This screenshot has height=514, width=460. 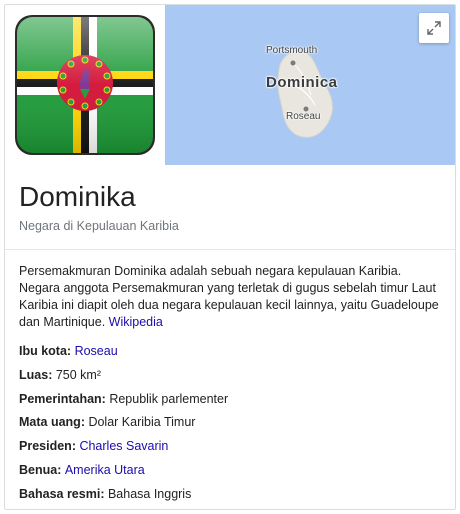 I want to click on fact-capital: Ibu kota: Roseau, so click(x=231, y=355).